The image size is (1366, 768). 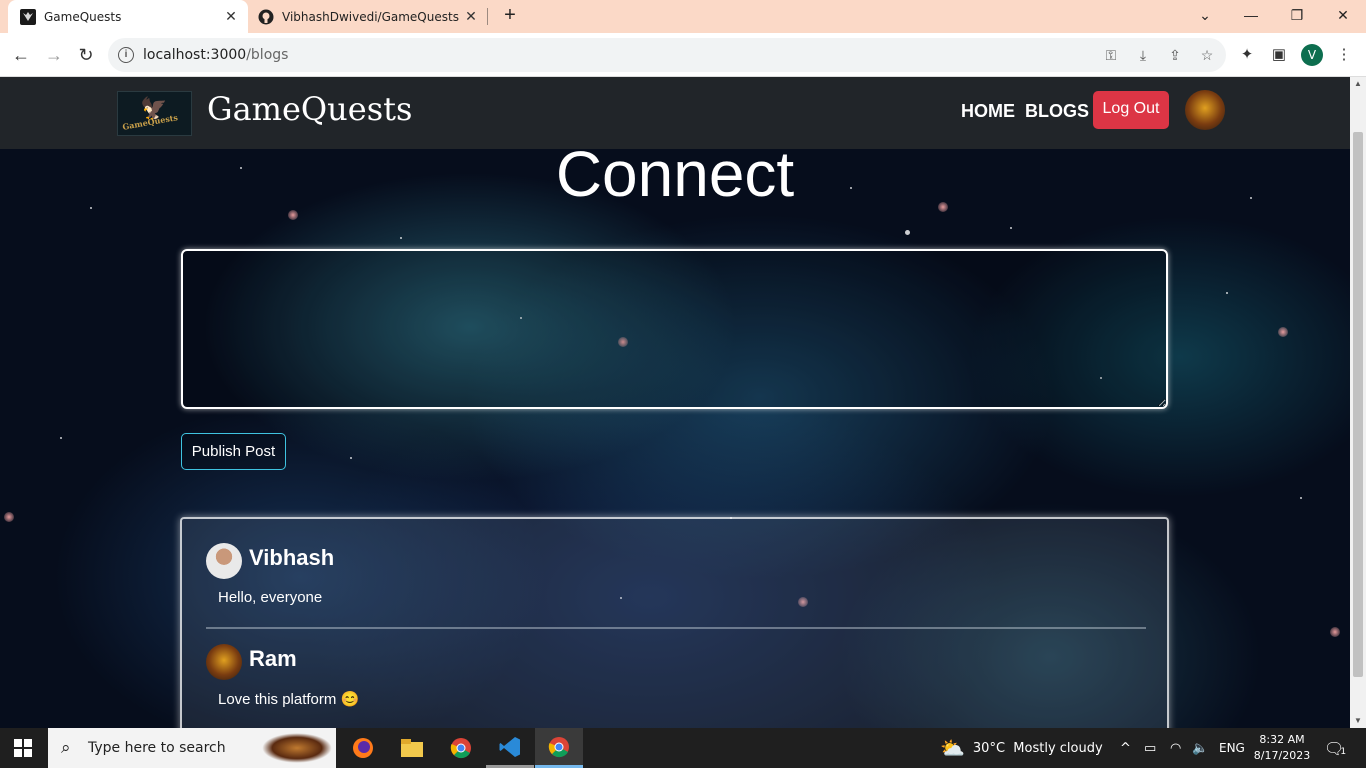 I want to click on tab-title: GameQuests, so click(x=83, y=16).